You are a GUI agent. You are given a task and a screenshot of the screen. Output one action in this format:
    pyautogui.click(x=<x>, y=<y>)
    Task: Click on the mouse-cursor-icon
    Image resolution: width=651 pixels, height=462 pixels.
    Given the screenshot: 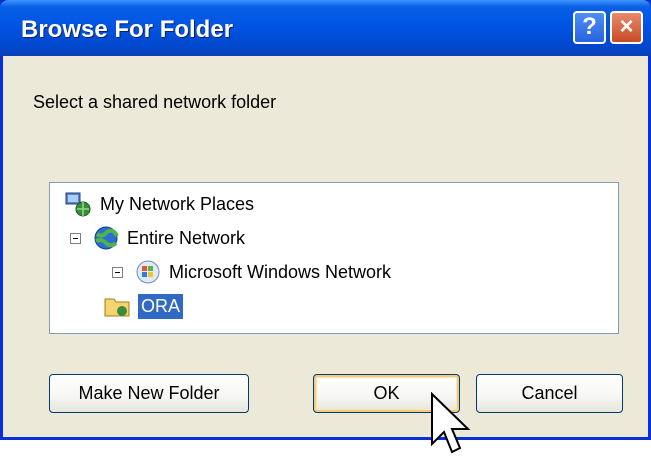 What is the action you would take?
    pyautogui.click(x=451, y=423)
    